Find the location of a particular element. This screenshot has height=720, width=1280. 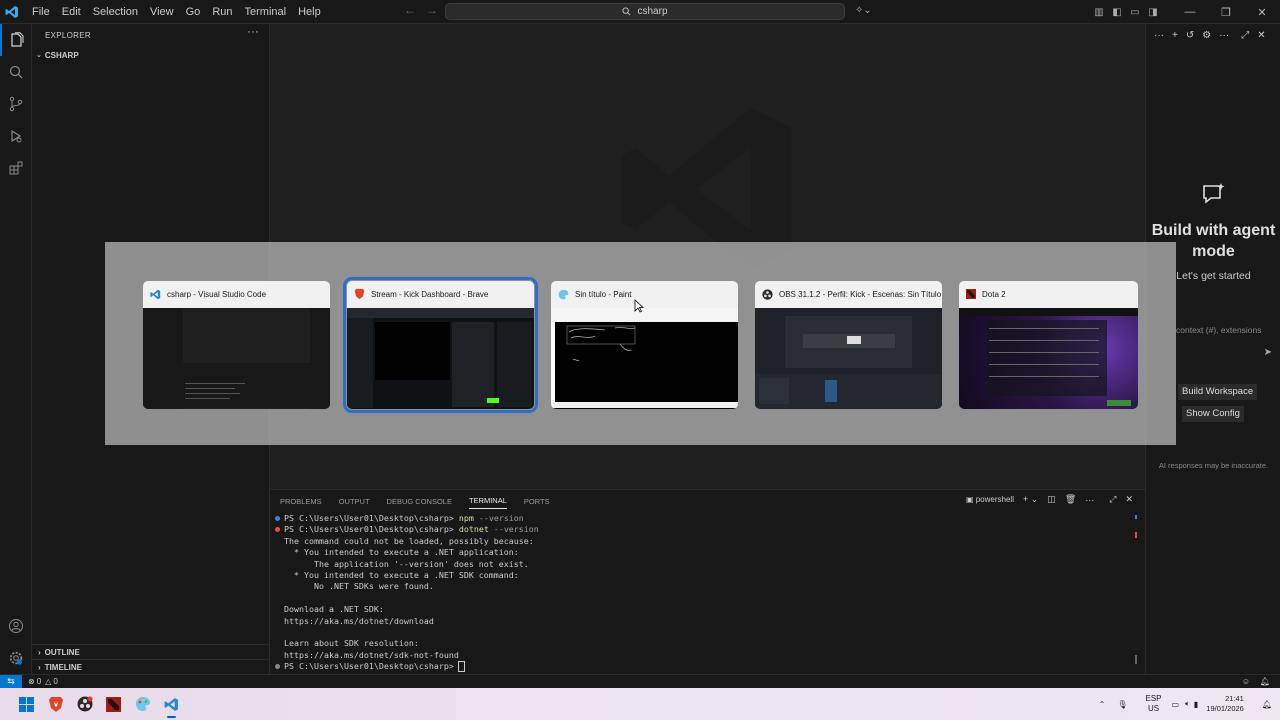

source-control-icon is located at coordinates (16, 104).